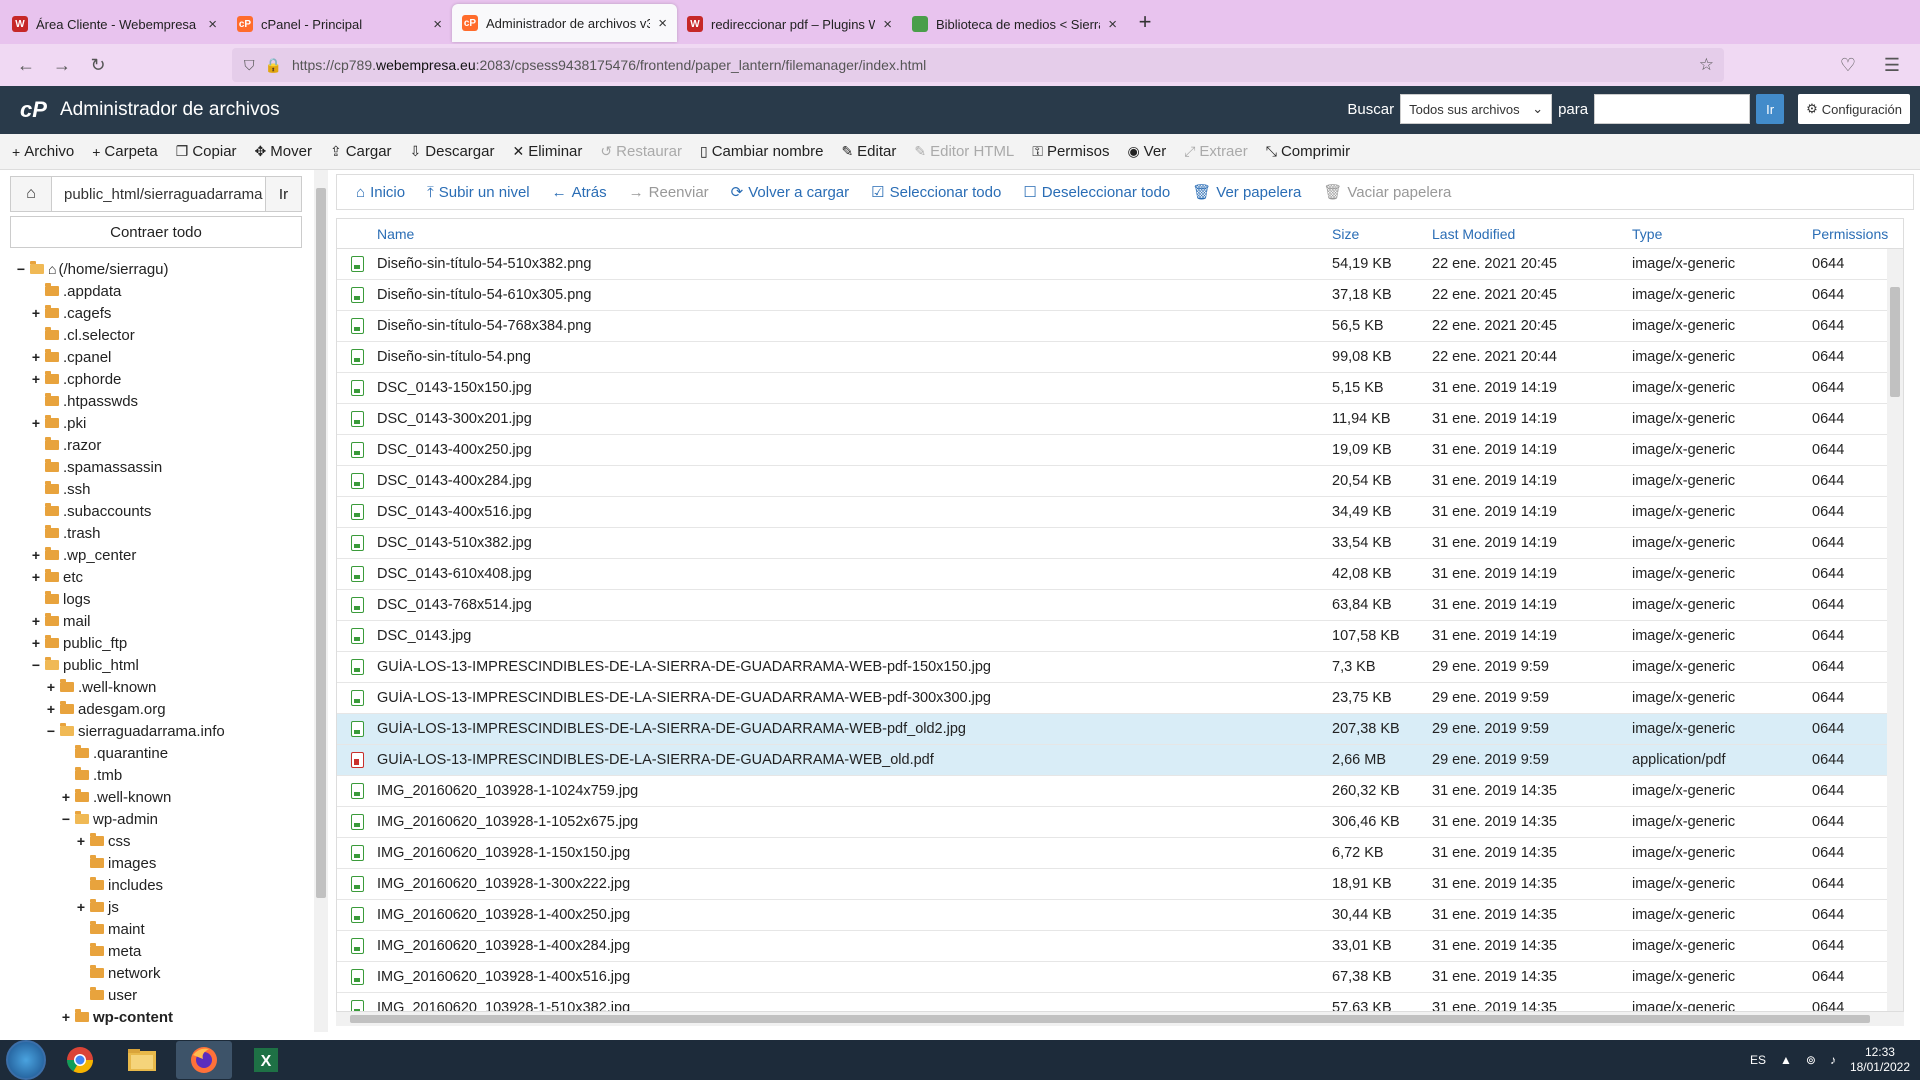 The width and height of the screenshot is (1920, 1080). Describe the element at coordinates (854, 543) in the screenshot. I see `file-name: DSC_0143-510x382.jpg` at that location.